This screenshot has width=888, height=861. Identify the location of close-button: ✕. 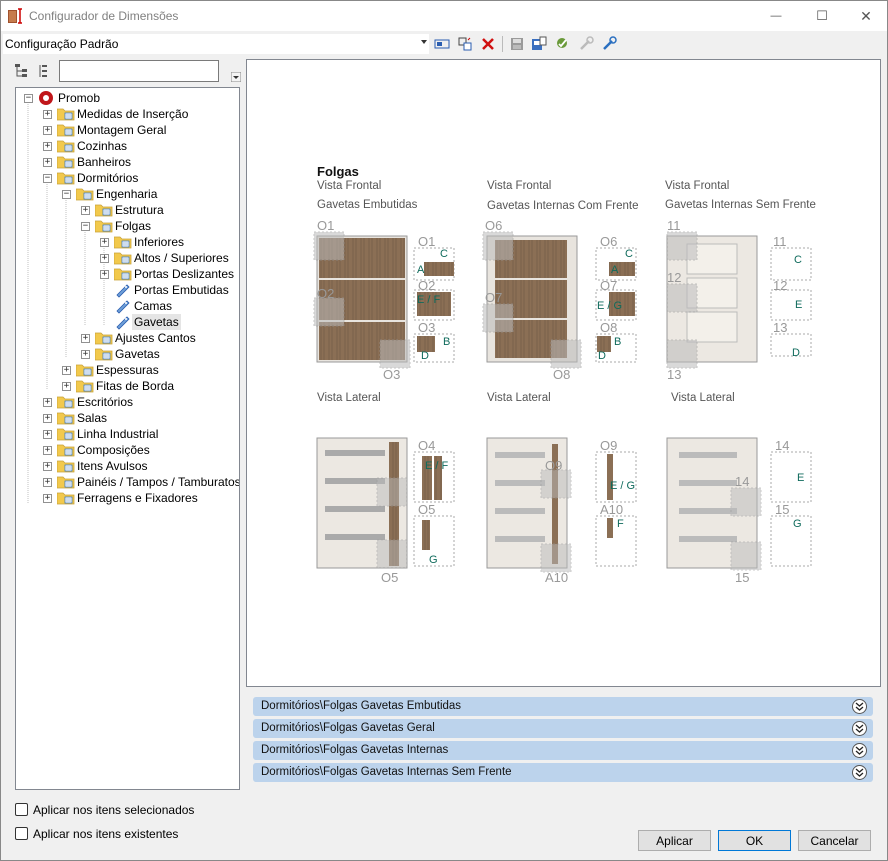
(865, 16).